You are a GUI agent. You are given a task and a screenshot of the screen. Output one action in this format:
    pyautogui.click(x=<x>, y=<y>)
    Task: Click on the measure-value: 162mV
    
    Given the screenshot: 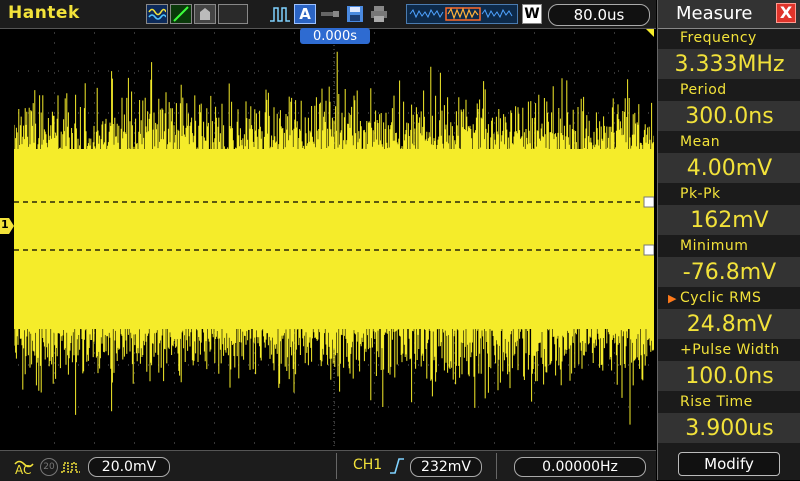 What is the action you would take?
    pyautogui.click(x=729, y=220)
    